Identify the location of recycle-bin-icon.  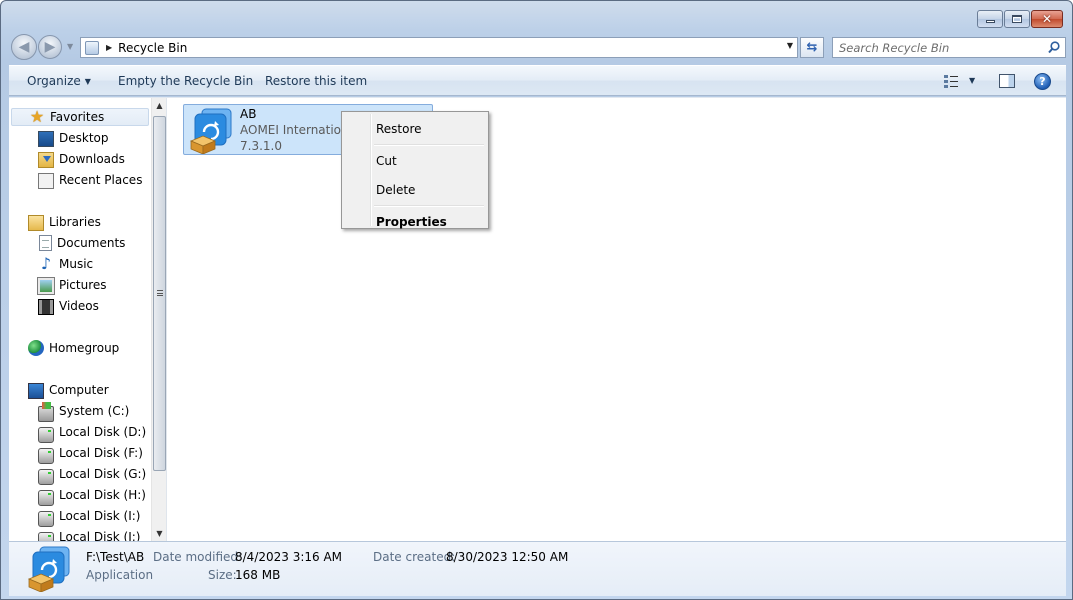
(92, 47).